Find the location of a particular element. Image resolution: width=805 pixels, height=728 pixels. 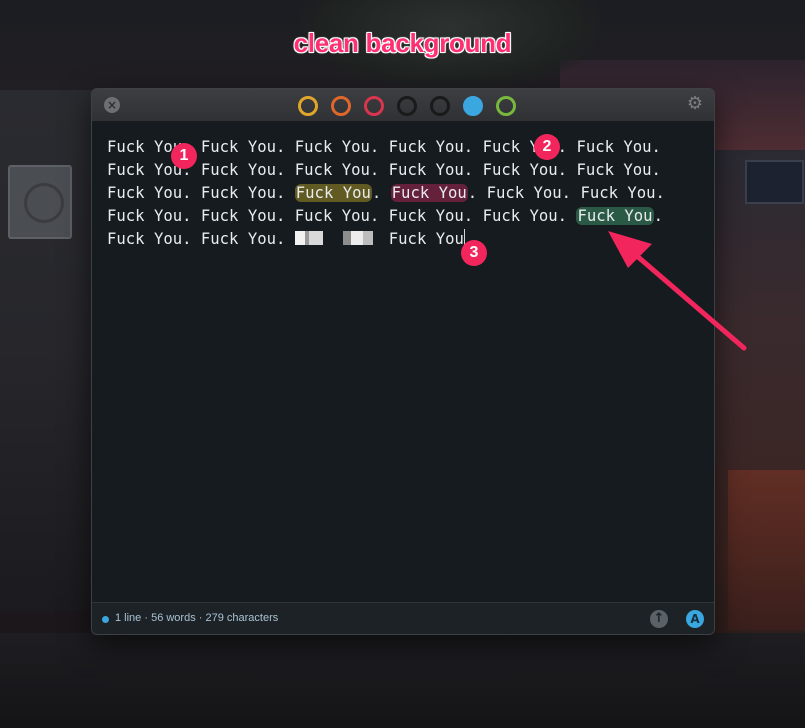

theme-swatch-black is located at coordinates (407, 106).